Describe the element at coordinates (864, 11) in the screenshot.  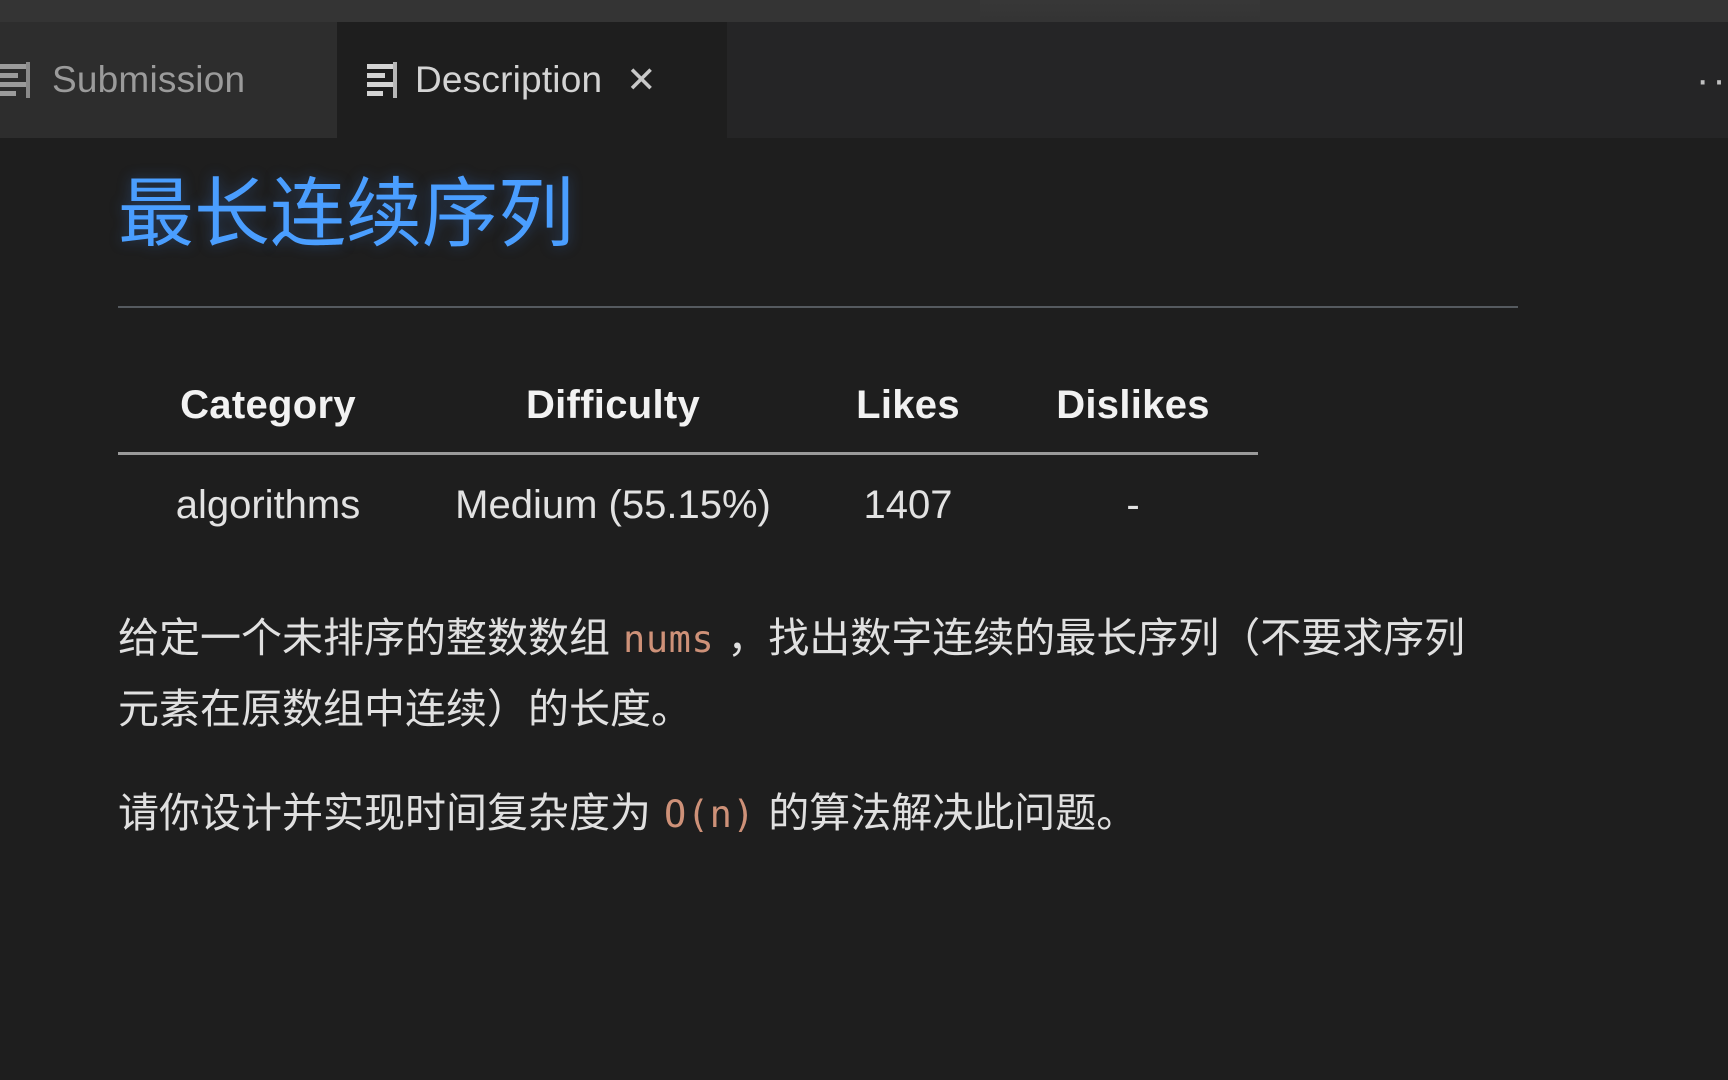
I see `window-titlebar` at that location.